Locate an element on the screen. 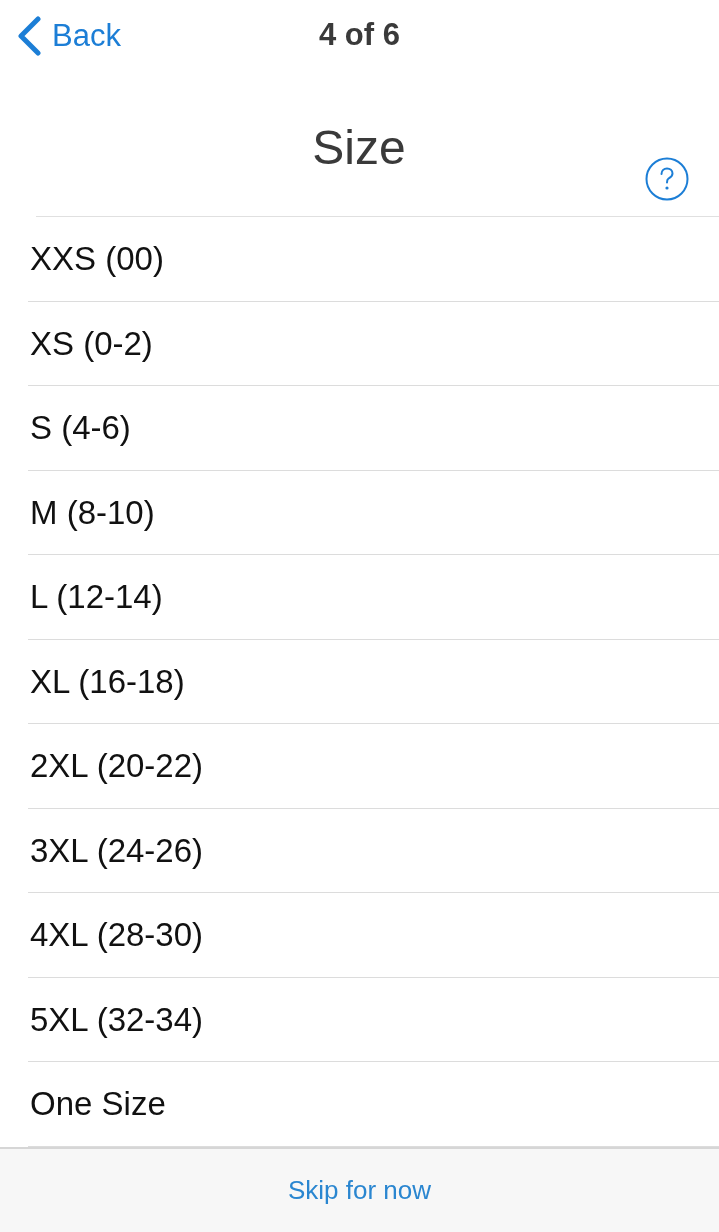  skip-button: Skip for now is located at coordinates (359, 1190).